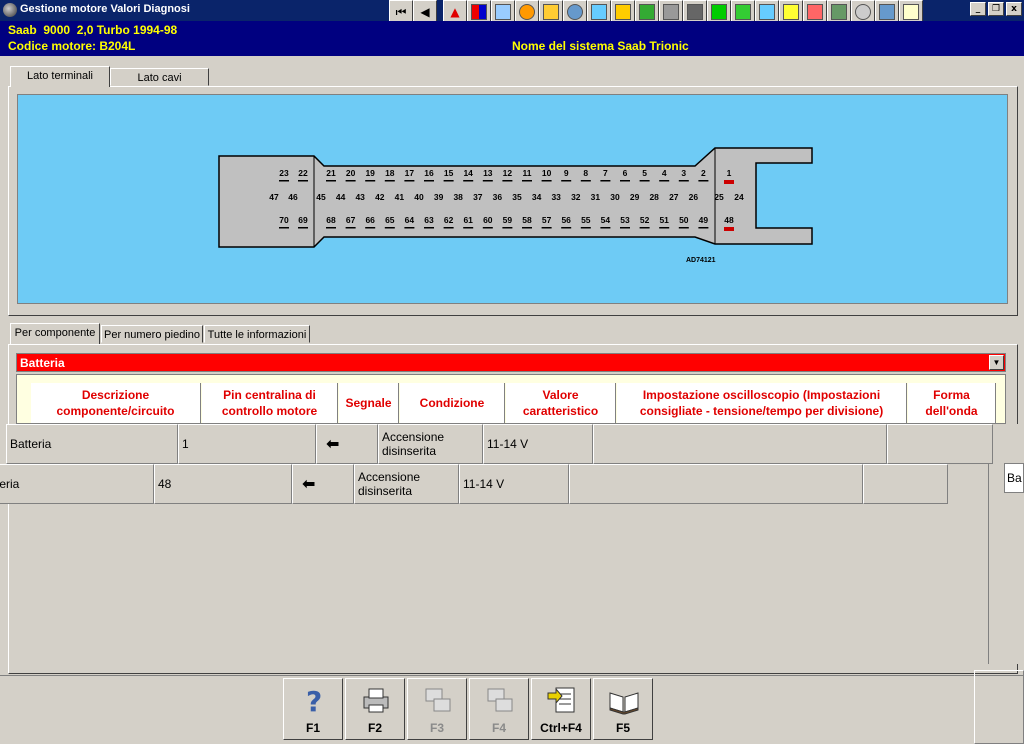  Describe the element at coordinates (478, 197) in the screenshot. I see `pin-label-37: 37` at that location.